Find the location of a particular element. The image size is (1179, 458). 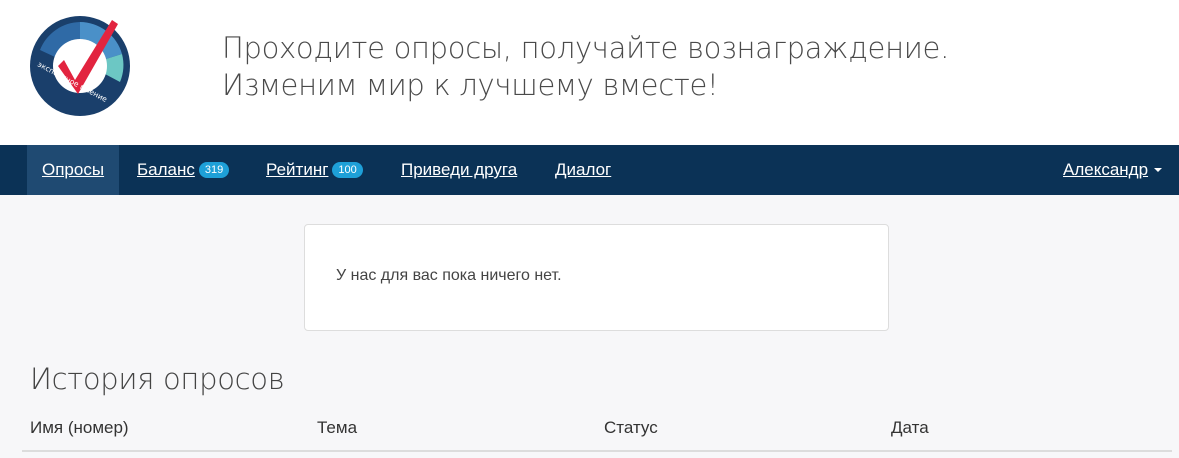

table-header-divider is located at coordinates (597, 451).